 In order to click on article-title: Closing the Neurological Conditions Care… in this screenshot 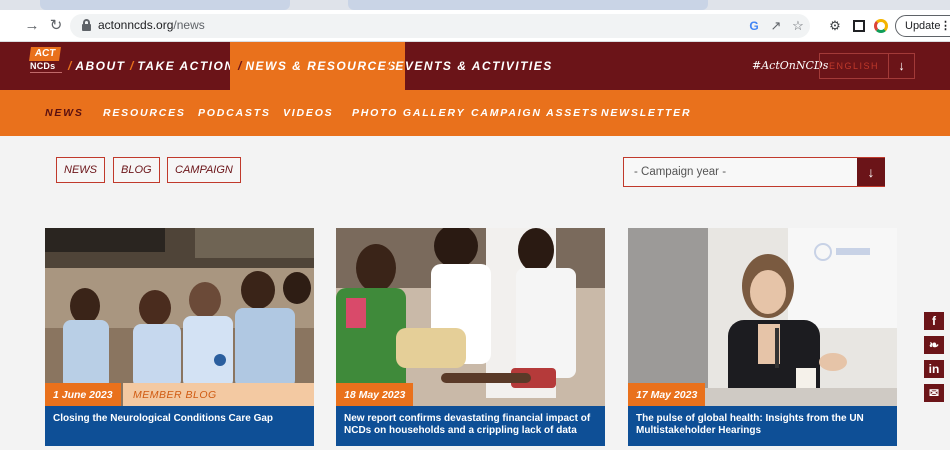, I will do `click(179, 426)`.